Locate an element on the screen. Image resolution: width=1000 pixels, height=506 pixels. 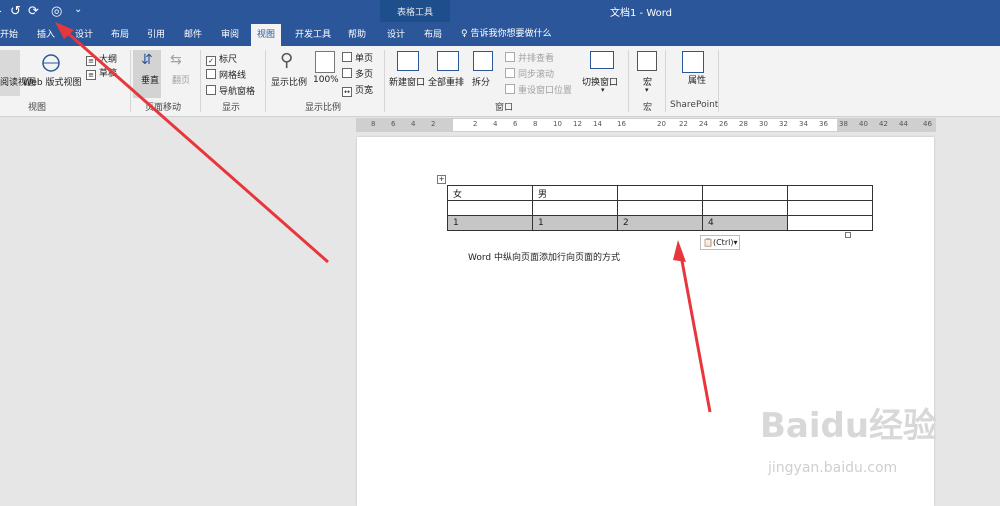
arrow-to-table is located at coordinates (695, 331).